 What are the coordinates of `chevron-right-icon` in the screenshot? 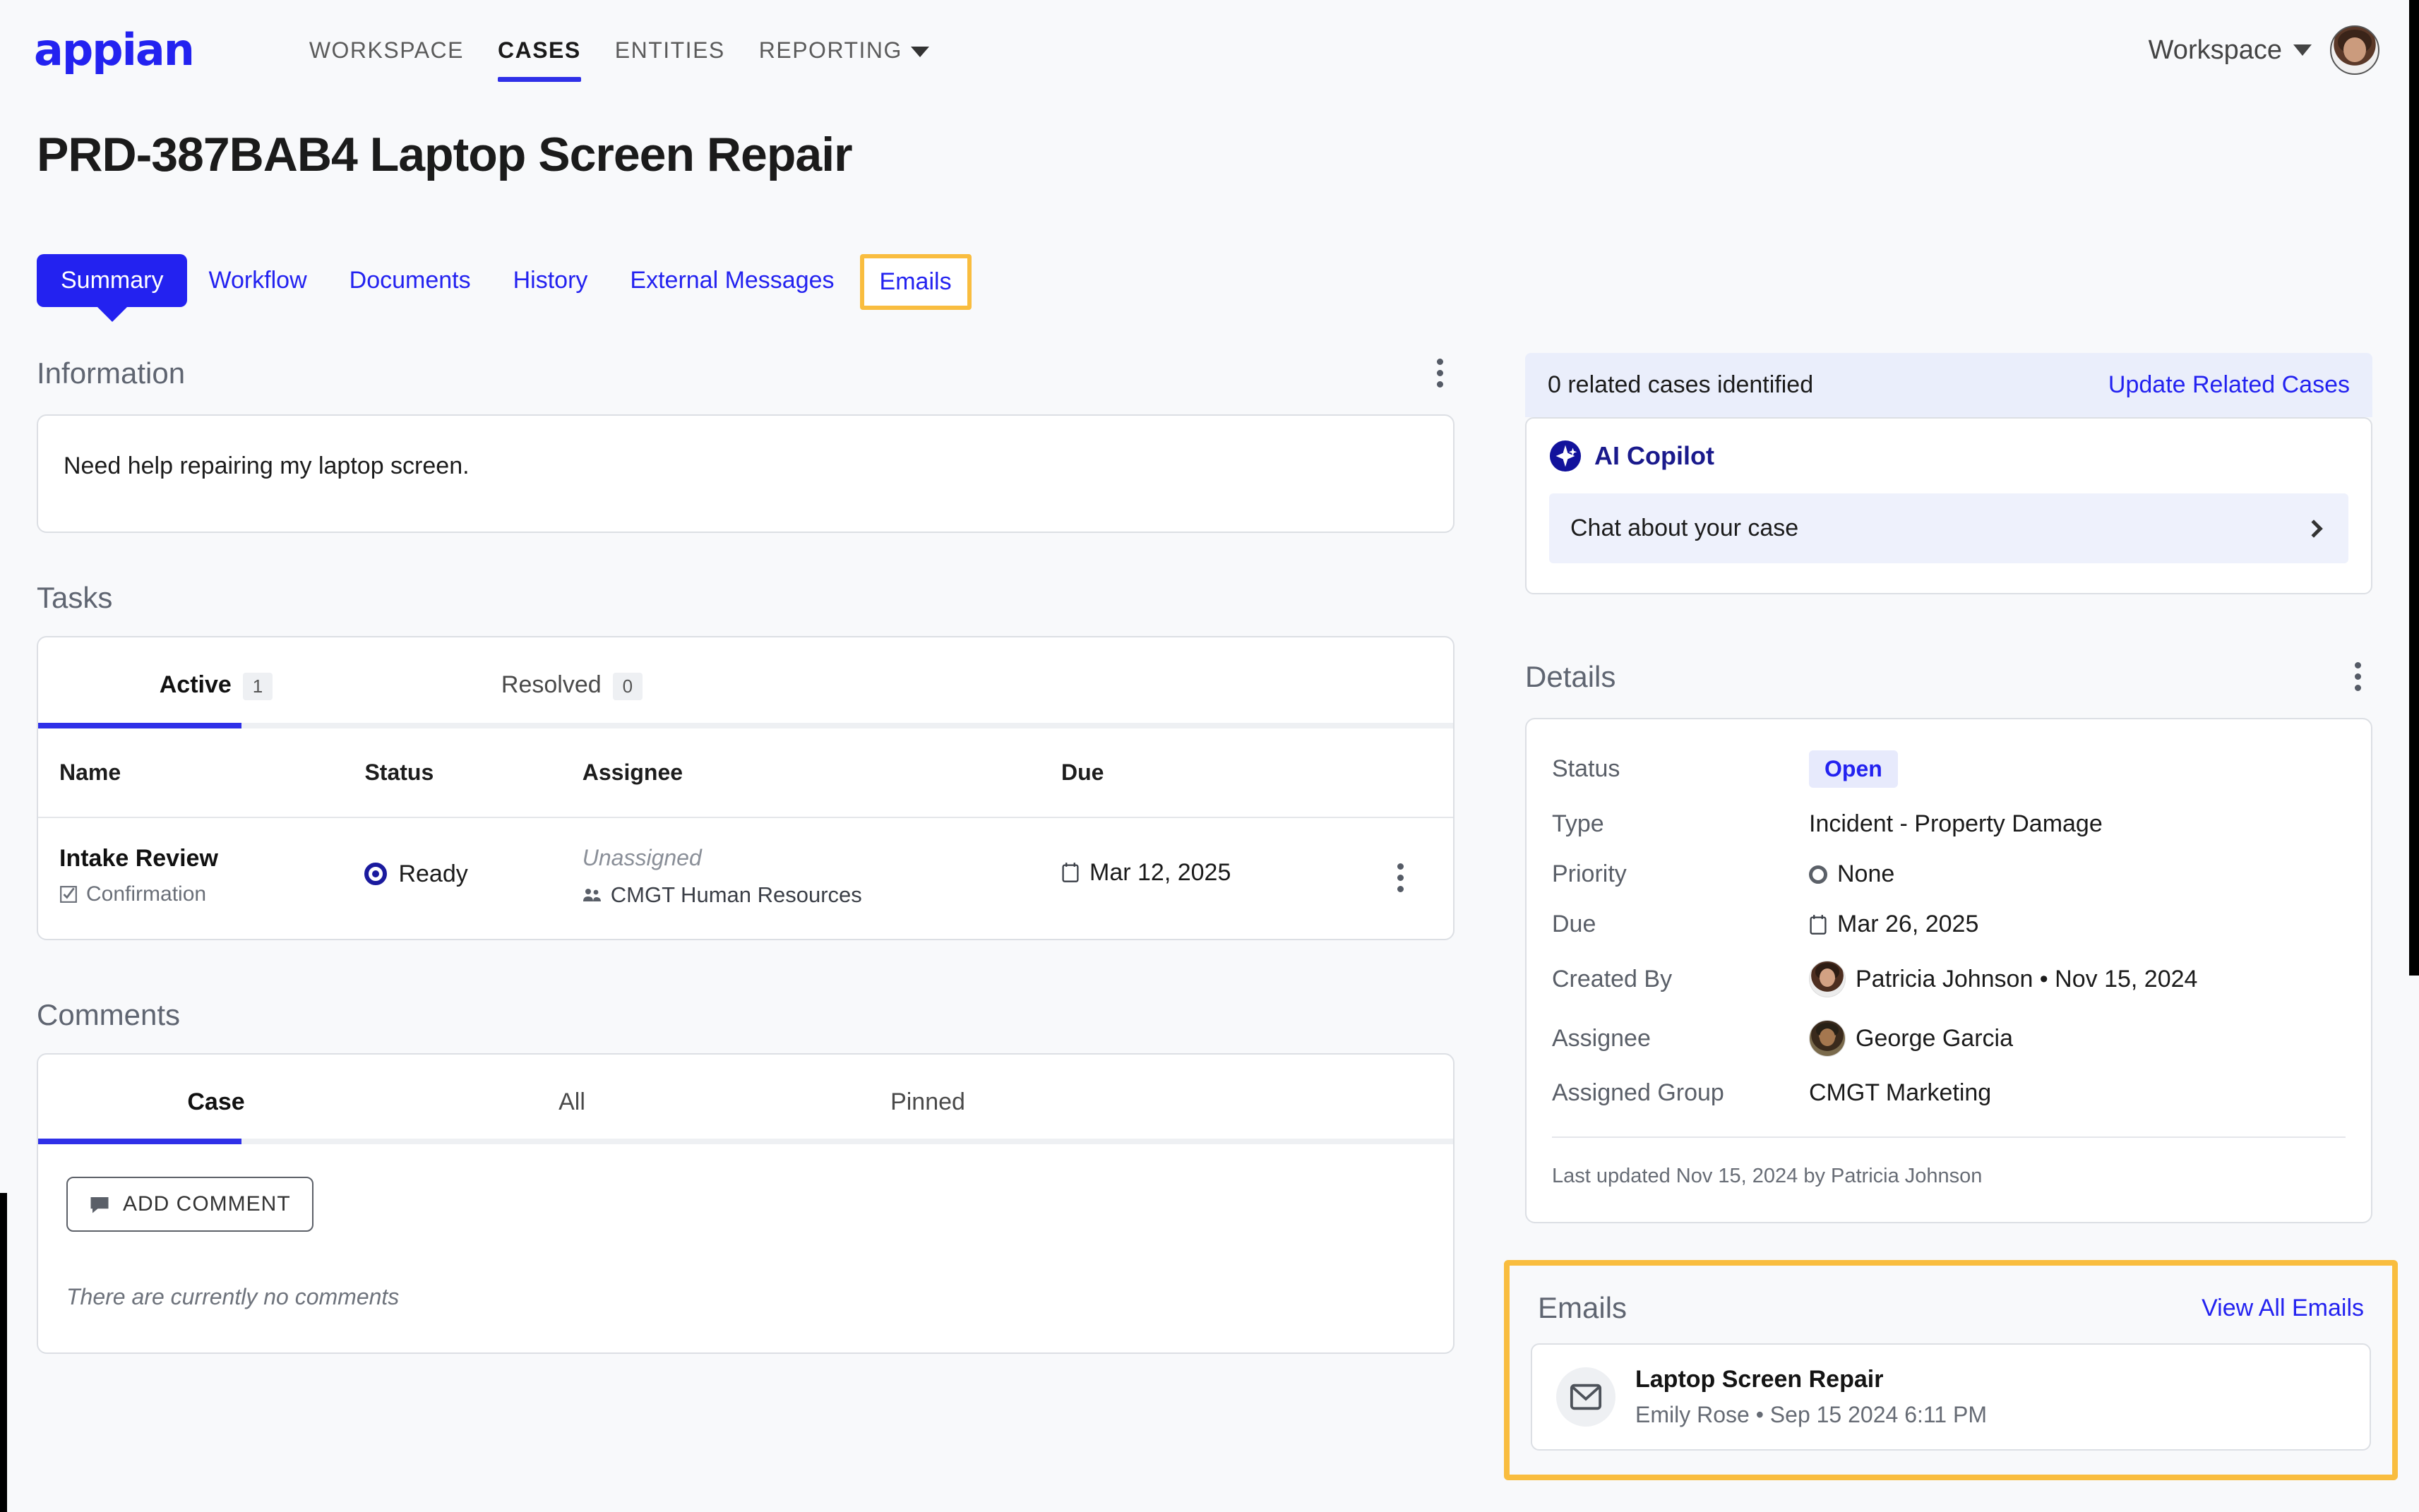 It's located at (2314, 529).